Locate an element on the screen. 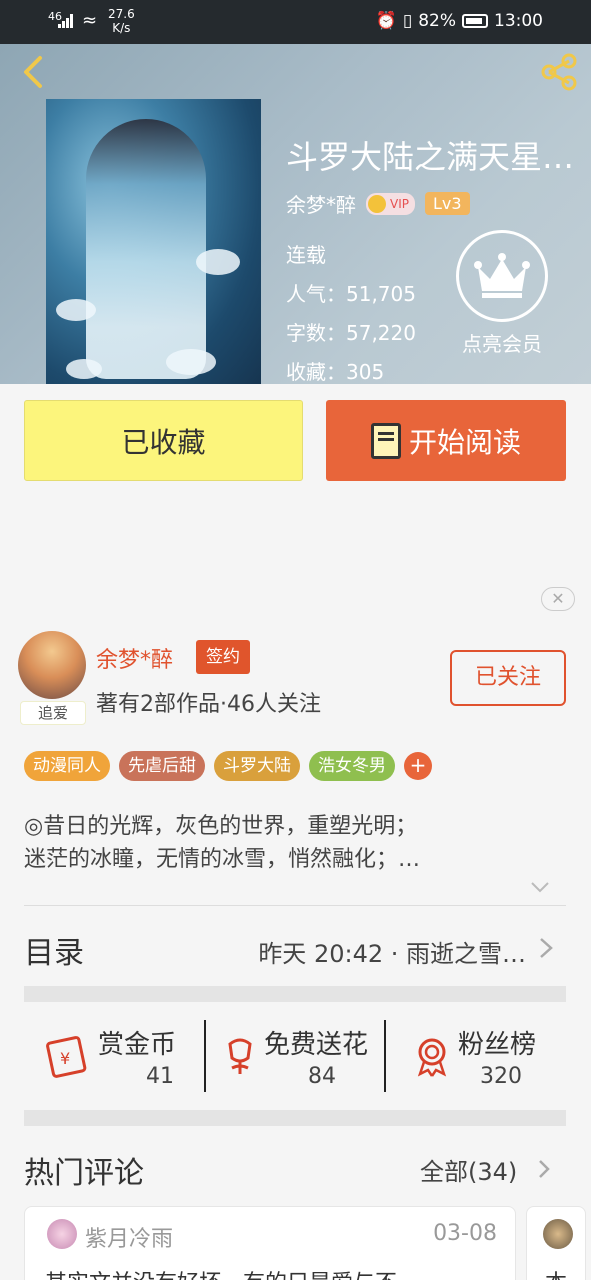 The width and height of the screenshot is (591, 1280). vip-badge: VIP is located at coordinates (390, 203).